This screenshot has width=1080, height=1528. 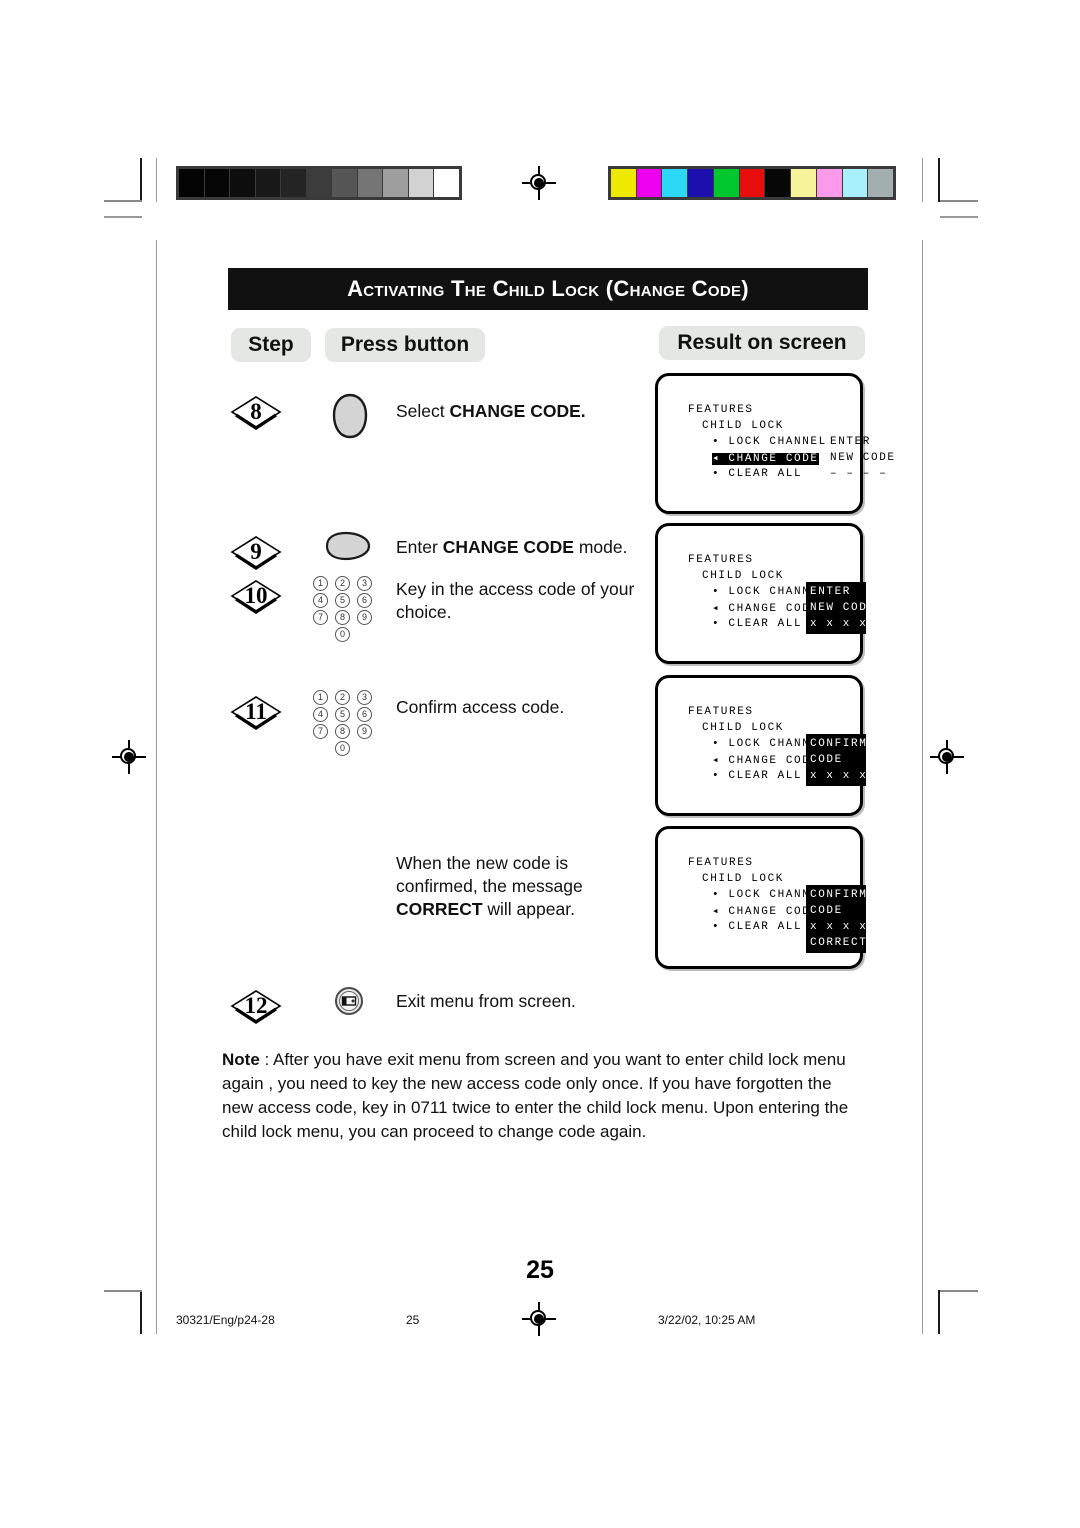 What do you see at coordinates (241, 1059) in the screenshot?
I see `note-label: Note` at bounding box center [241, 1059].